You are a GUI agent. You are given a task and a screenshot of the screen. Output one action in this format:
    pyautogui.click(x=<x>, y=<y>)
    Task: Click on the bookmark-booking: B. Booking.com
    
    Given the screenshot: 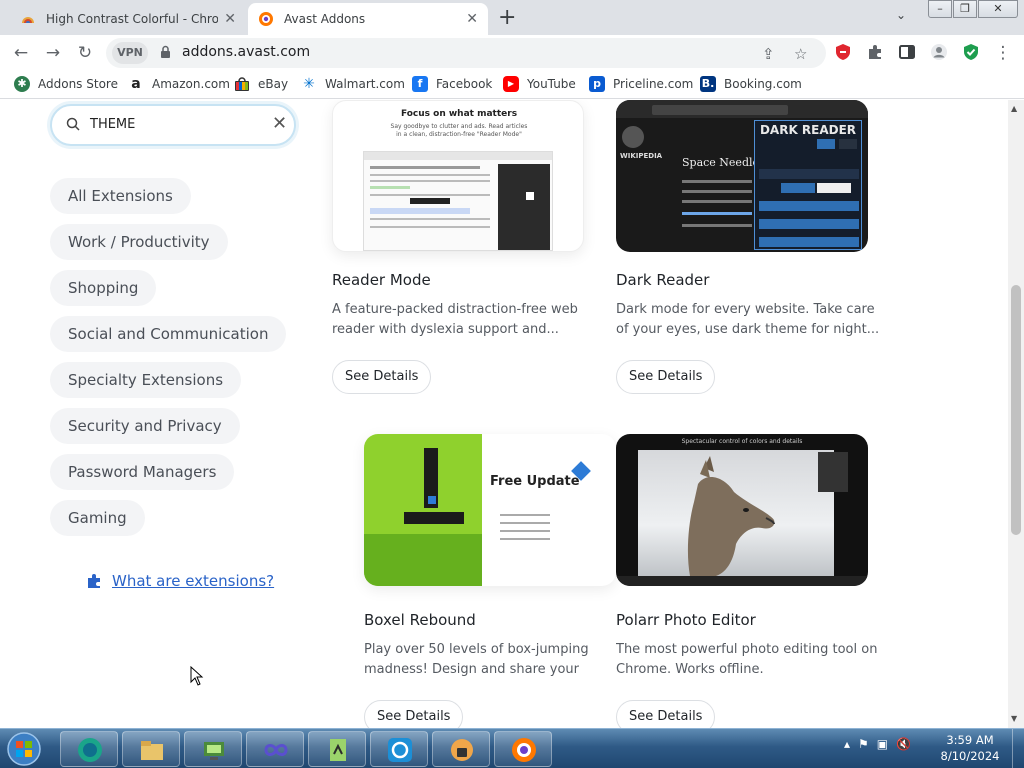 What is the action you would take?
    pyautogui.click(x=751, y=84)
    